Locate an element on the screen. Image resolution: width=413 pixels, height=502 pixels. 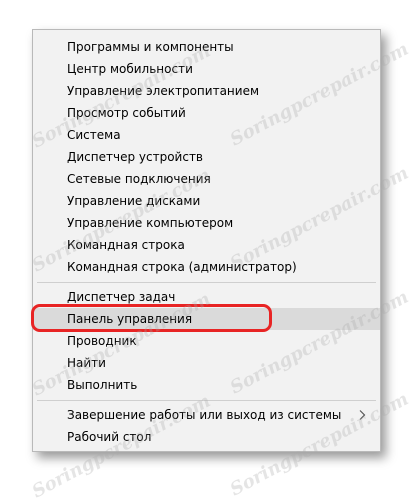
menu-item-file-explorer: Проводник is located at coordinates (206, 341).